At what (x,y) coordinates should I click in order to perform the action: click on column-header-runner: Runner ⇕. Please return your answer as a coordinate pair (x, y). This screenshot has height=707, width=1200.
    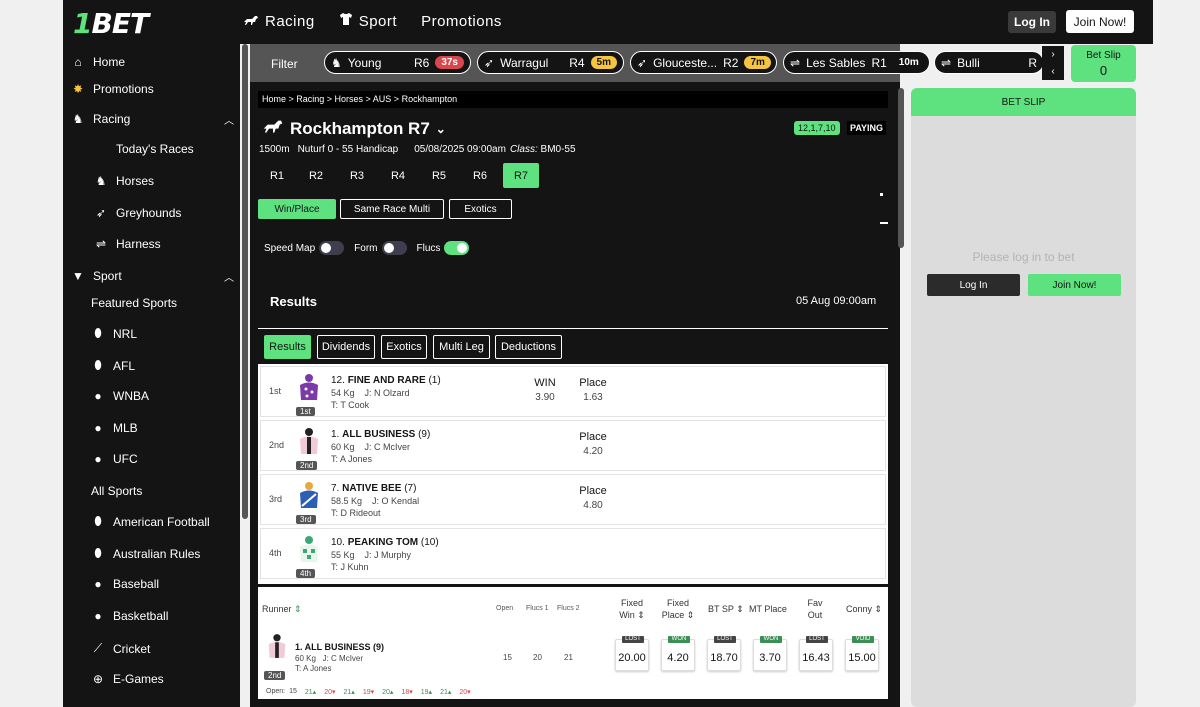
    Looking at the image, I should click on (282, 609).